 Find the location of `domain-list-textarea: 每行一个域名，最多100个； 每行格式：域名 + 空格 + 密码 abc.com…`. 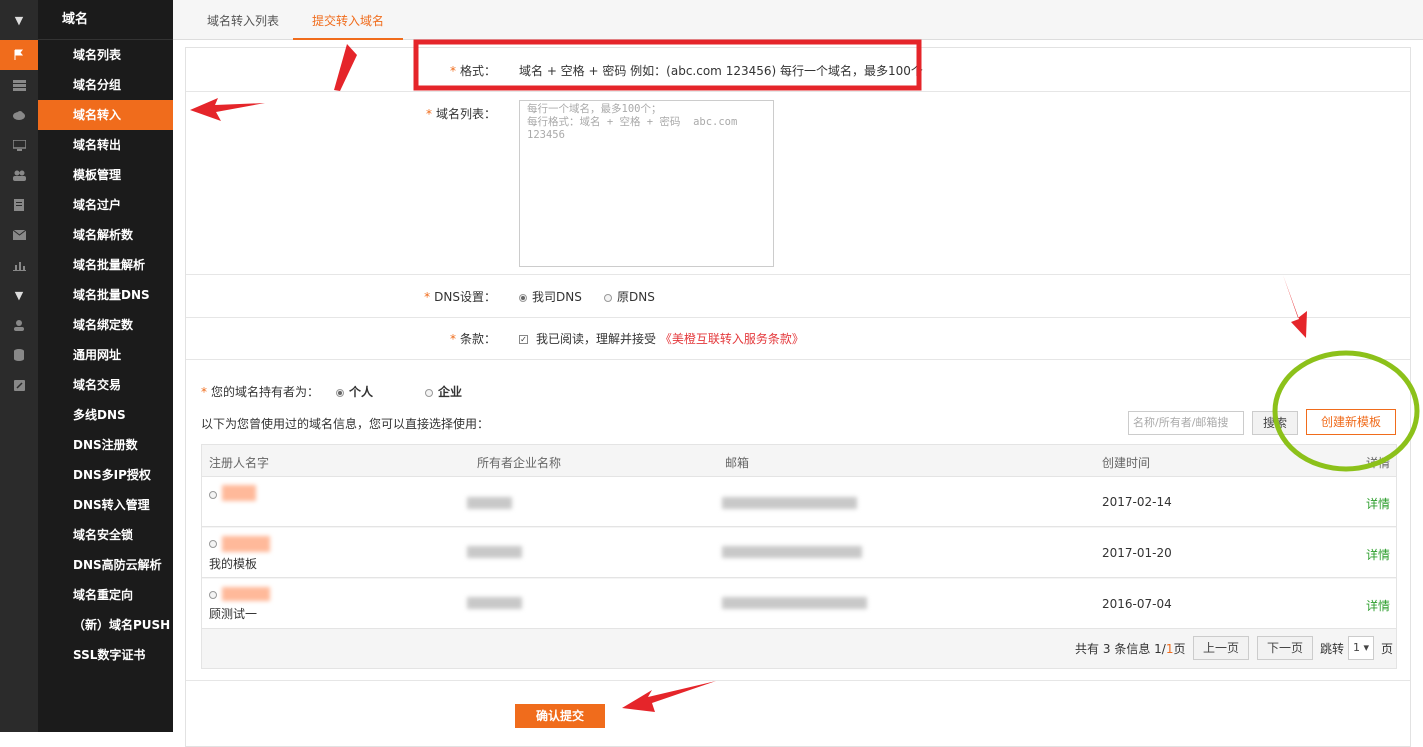

domain-list-textarea: 每行一个域名，最多100个； 每行格式：域名 + 空格 + 密码 abc.com… is located at coordinates (646, 183).